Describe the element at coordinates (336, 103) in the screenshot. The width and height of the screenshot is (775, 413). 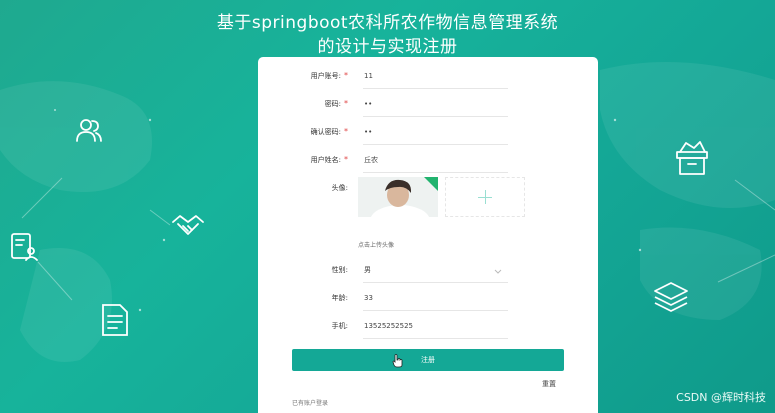
I see `password-label: 密码: *` at that location.